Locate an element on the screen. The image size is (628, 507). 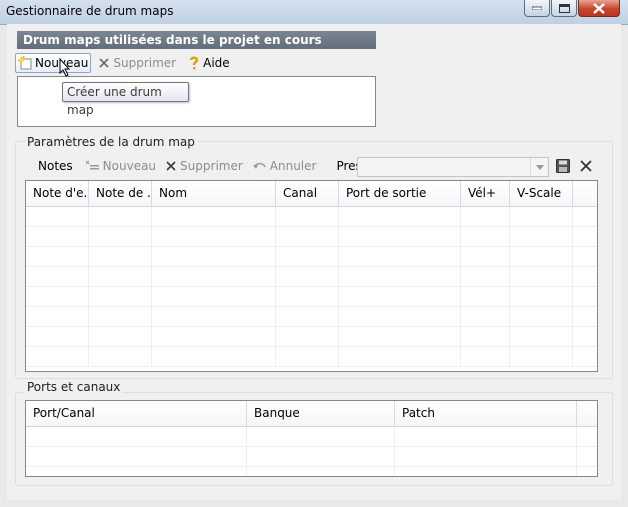
close-window-button is located at coordinates (599, 8).